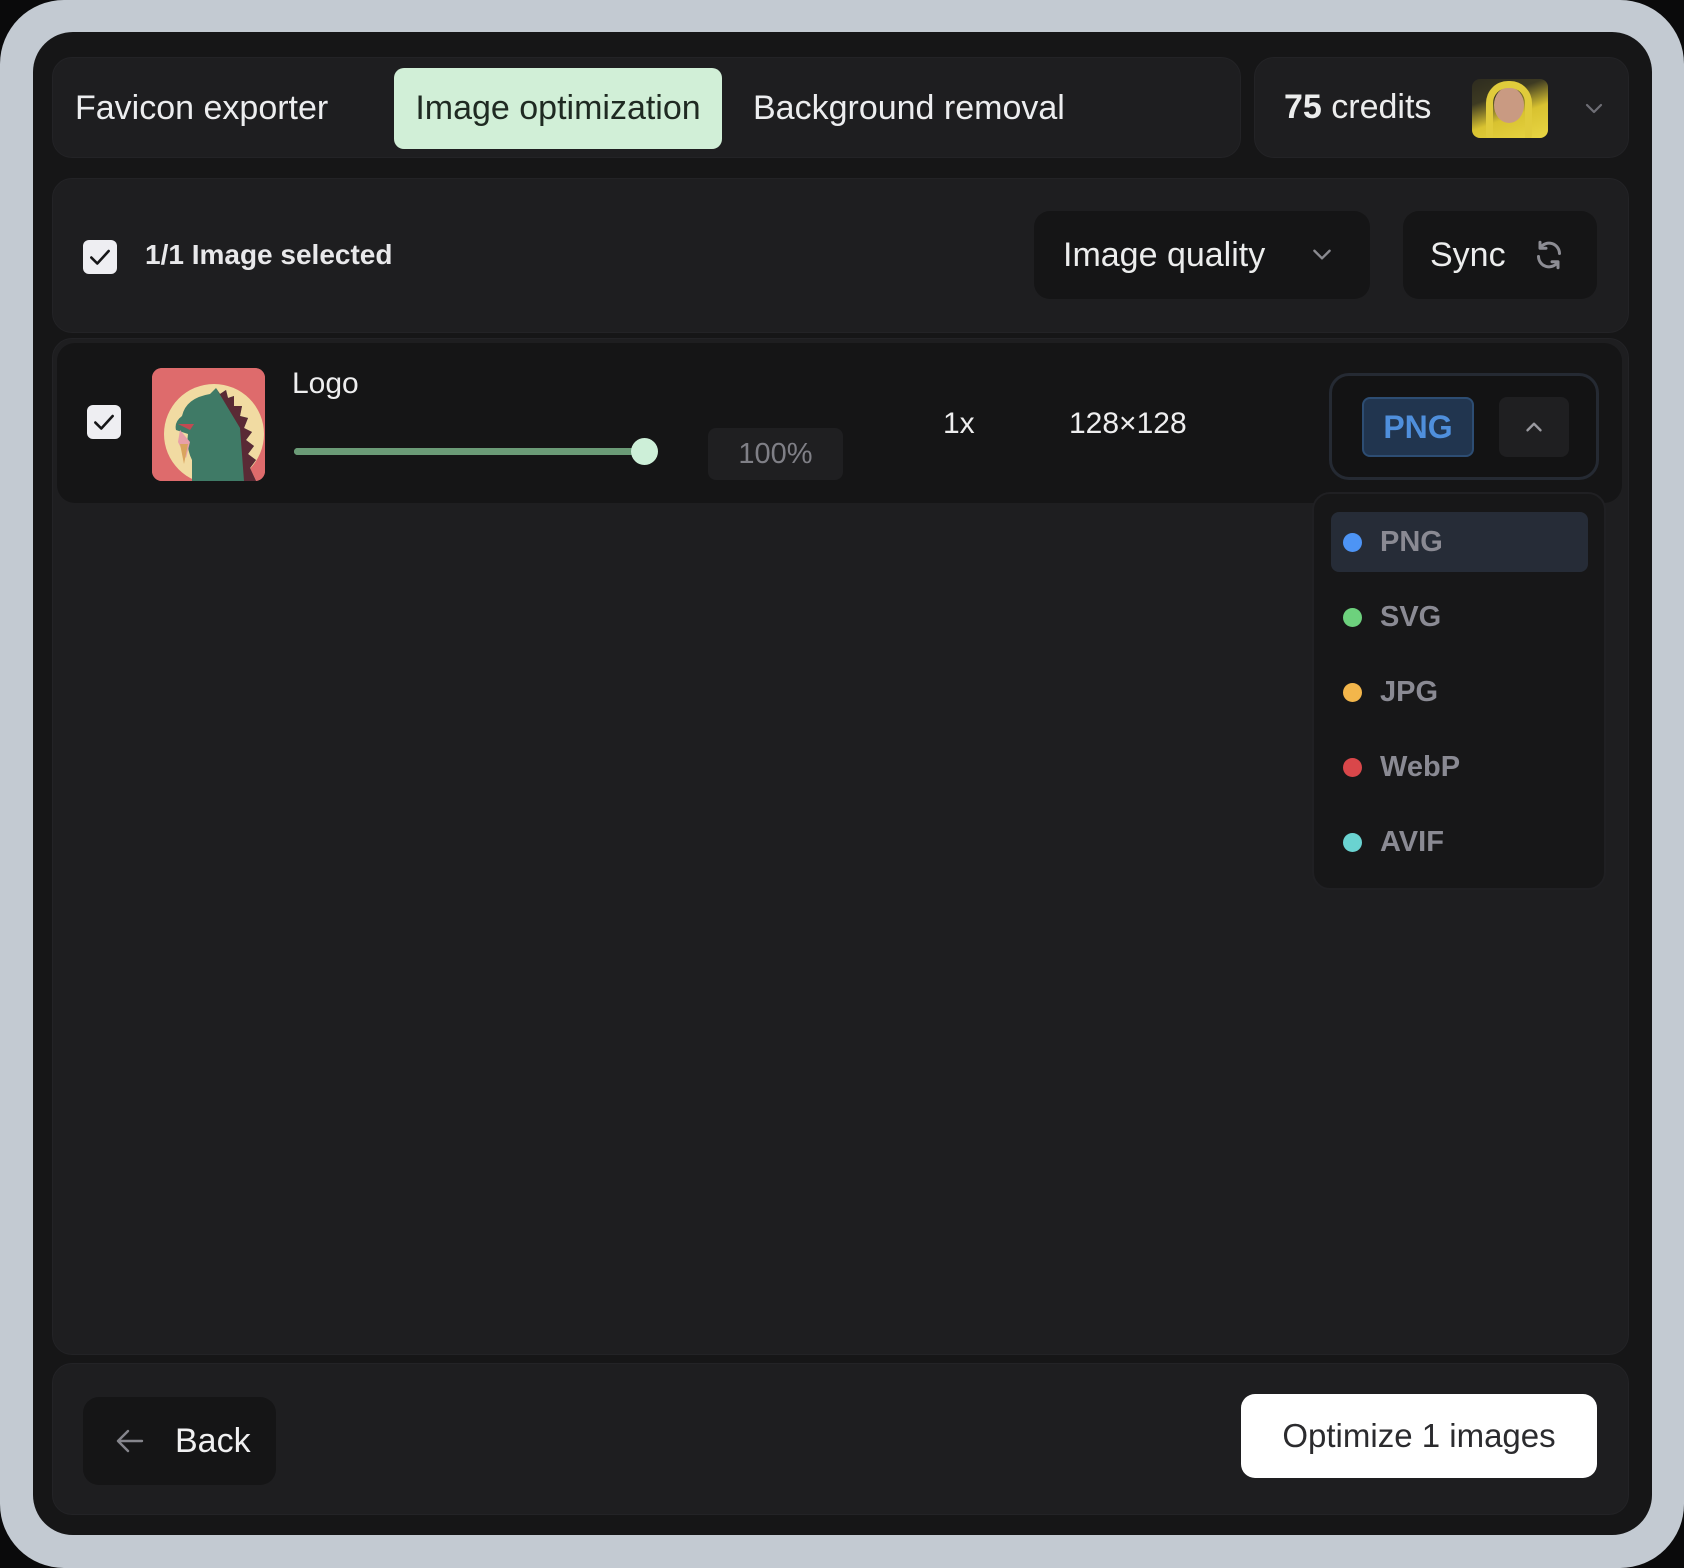  I want to click on image-row: Logo 100% 1x 128×128 PNG, so click(839, 423).